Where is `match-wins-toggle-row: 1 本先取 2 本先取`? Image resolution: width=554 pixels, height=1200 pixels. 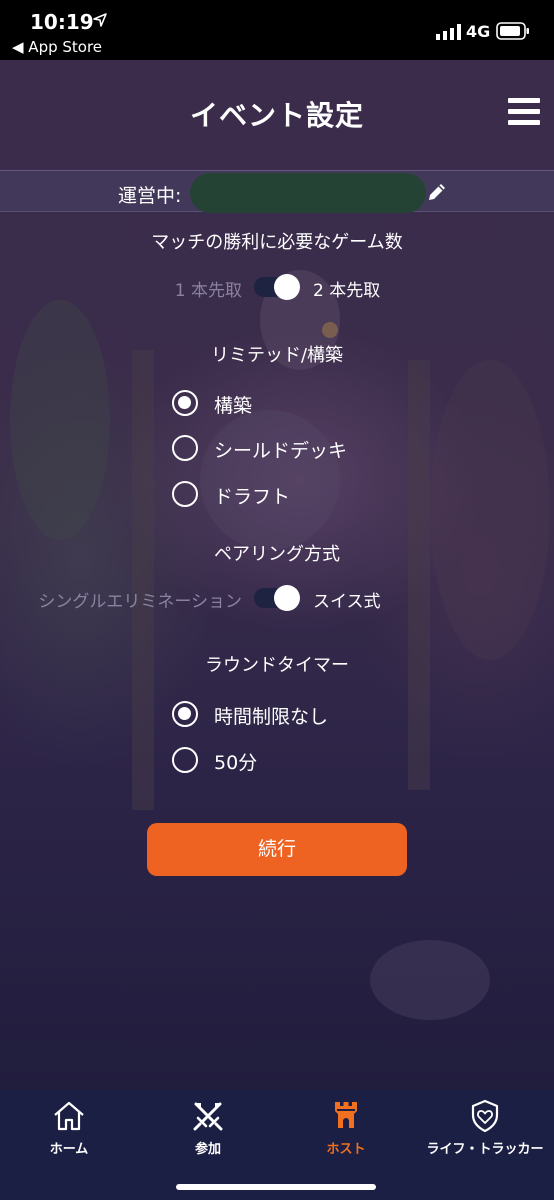 match-wins-toggle-row: 1 本先取 2 本先取 is located at coordinates (277, 287).